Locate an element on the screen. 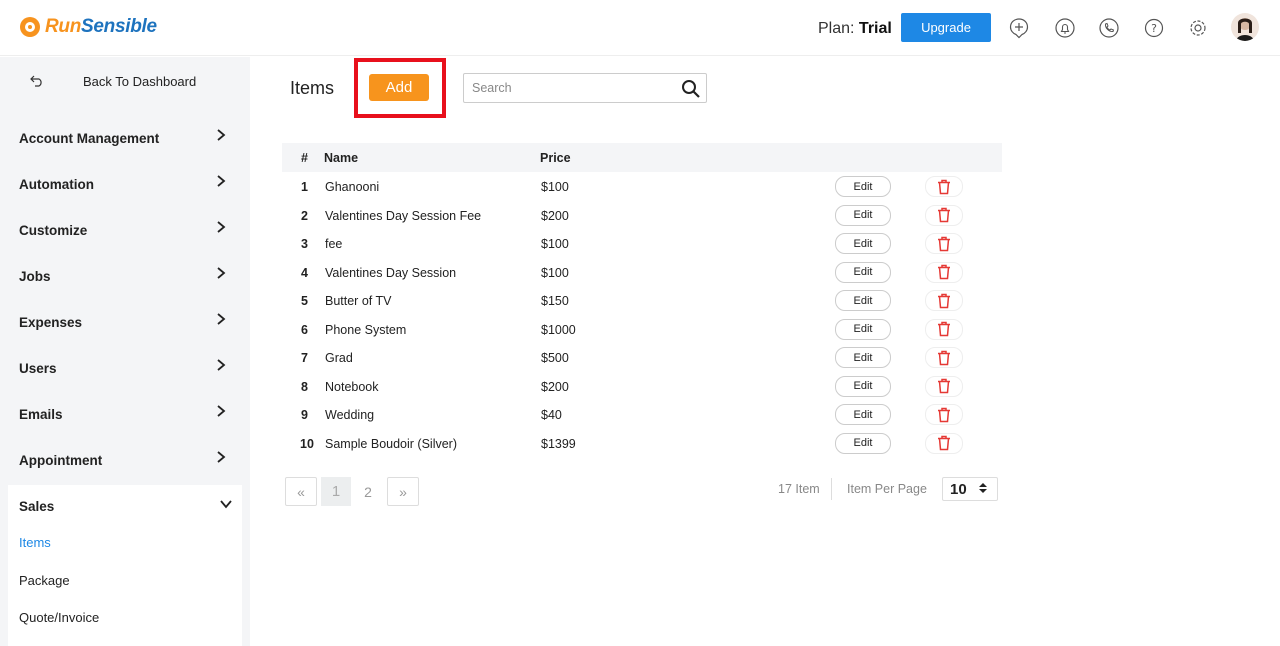 Image resolution: width=1280 pixels, height=646 pixels. item-count: 17 Item is located at coordinates (799, 489).